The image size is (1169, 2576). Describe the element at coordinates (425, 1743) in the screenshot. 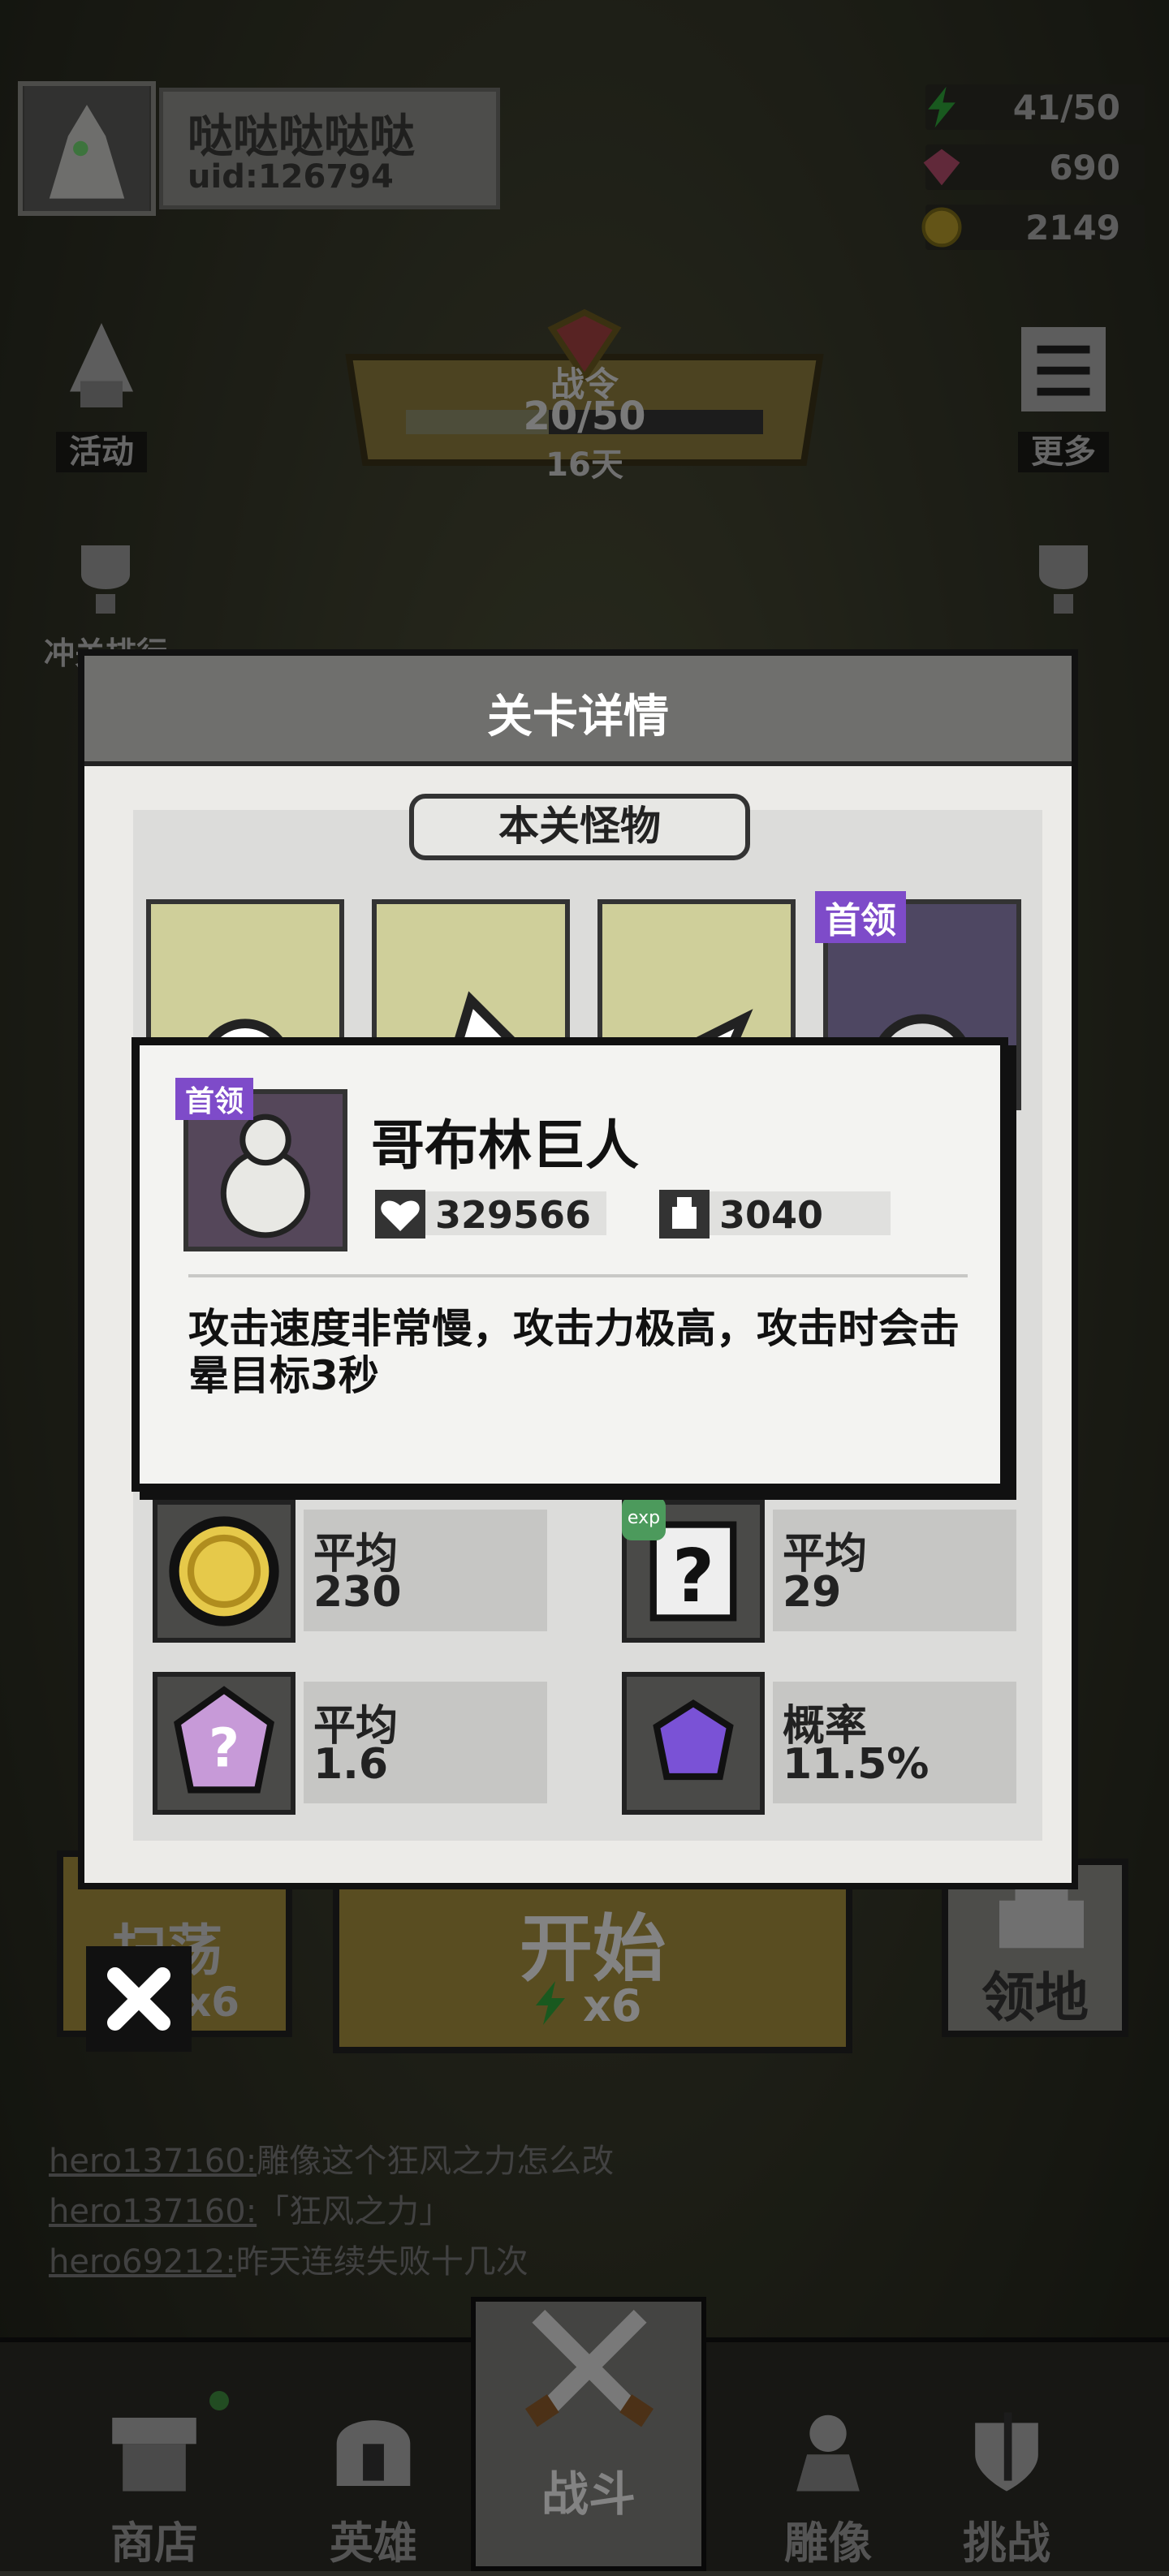

I see `reward-gem-text: 平均 1.6` at that location.